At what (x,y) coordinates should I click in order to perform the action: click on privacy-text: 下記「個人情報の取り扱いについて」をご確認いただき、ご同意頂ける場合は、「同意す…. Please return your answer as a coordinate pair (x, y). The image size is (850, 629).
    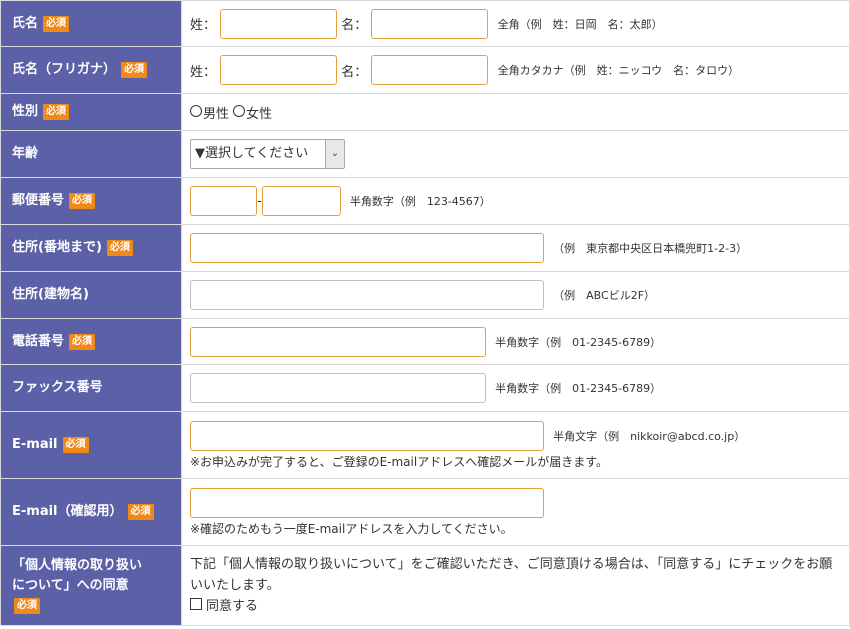
    Looking at the image, I should click on (511, 575).